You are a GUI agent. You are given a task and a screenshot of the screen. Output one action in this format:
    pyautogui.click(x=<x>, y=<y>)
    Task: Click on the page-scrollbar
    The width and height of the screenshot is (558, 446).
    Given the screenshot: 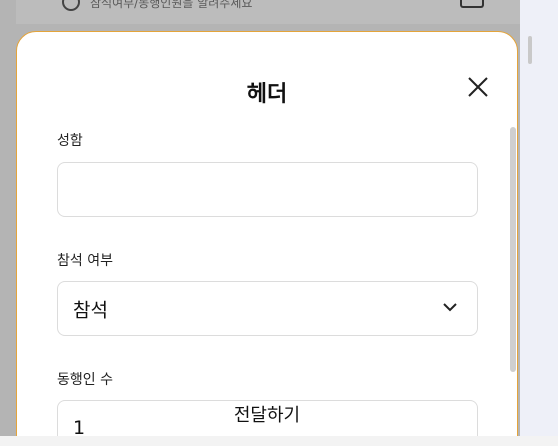 What is the action you would take?
    pyautogui.click(x=530, y=50)
    